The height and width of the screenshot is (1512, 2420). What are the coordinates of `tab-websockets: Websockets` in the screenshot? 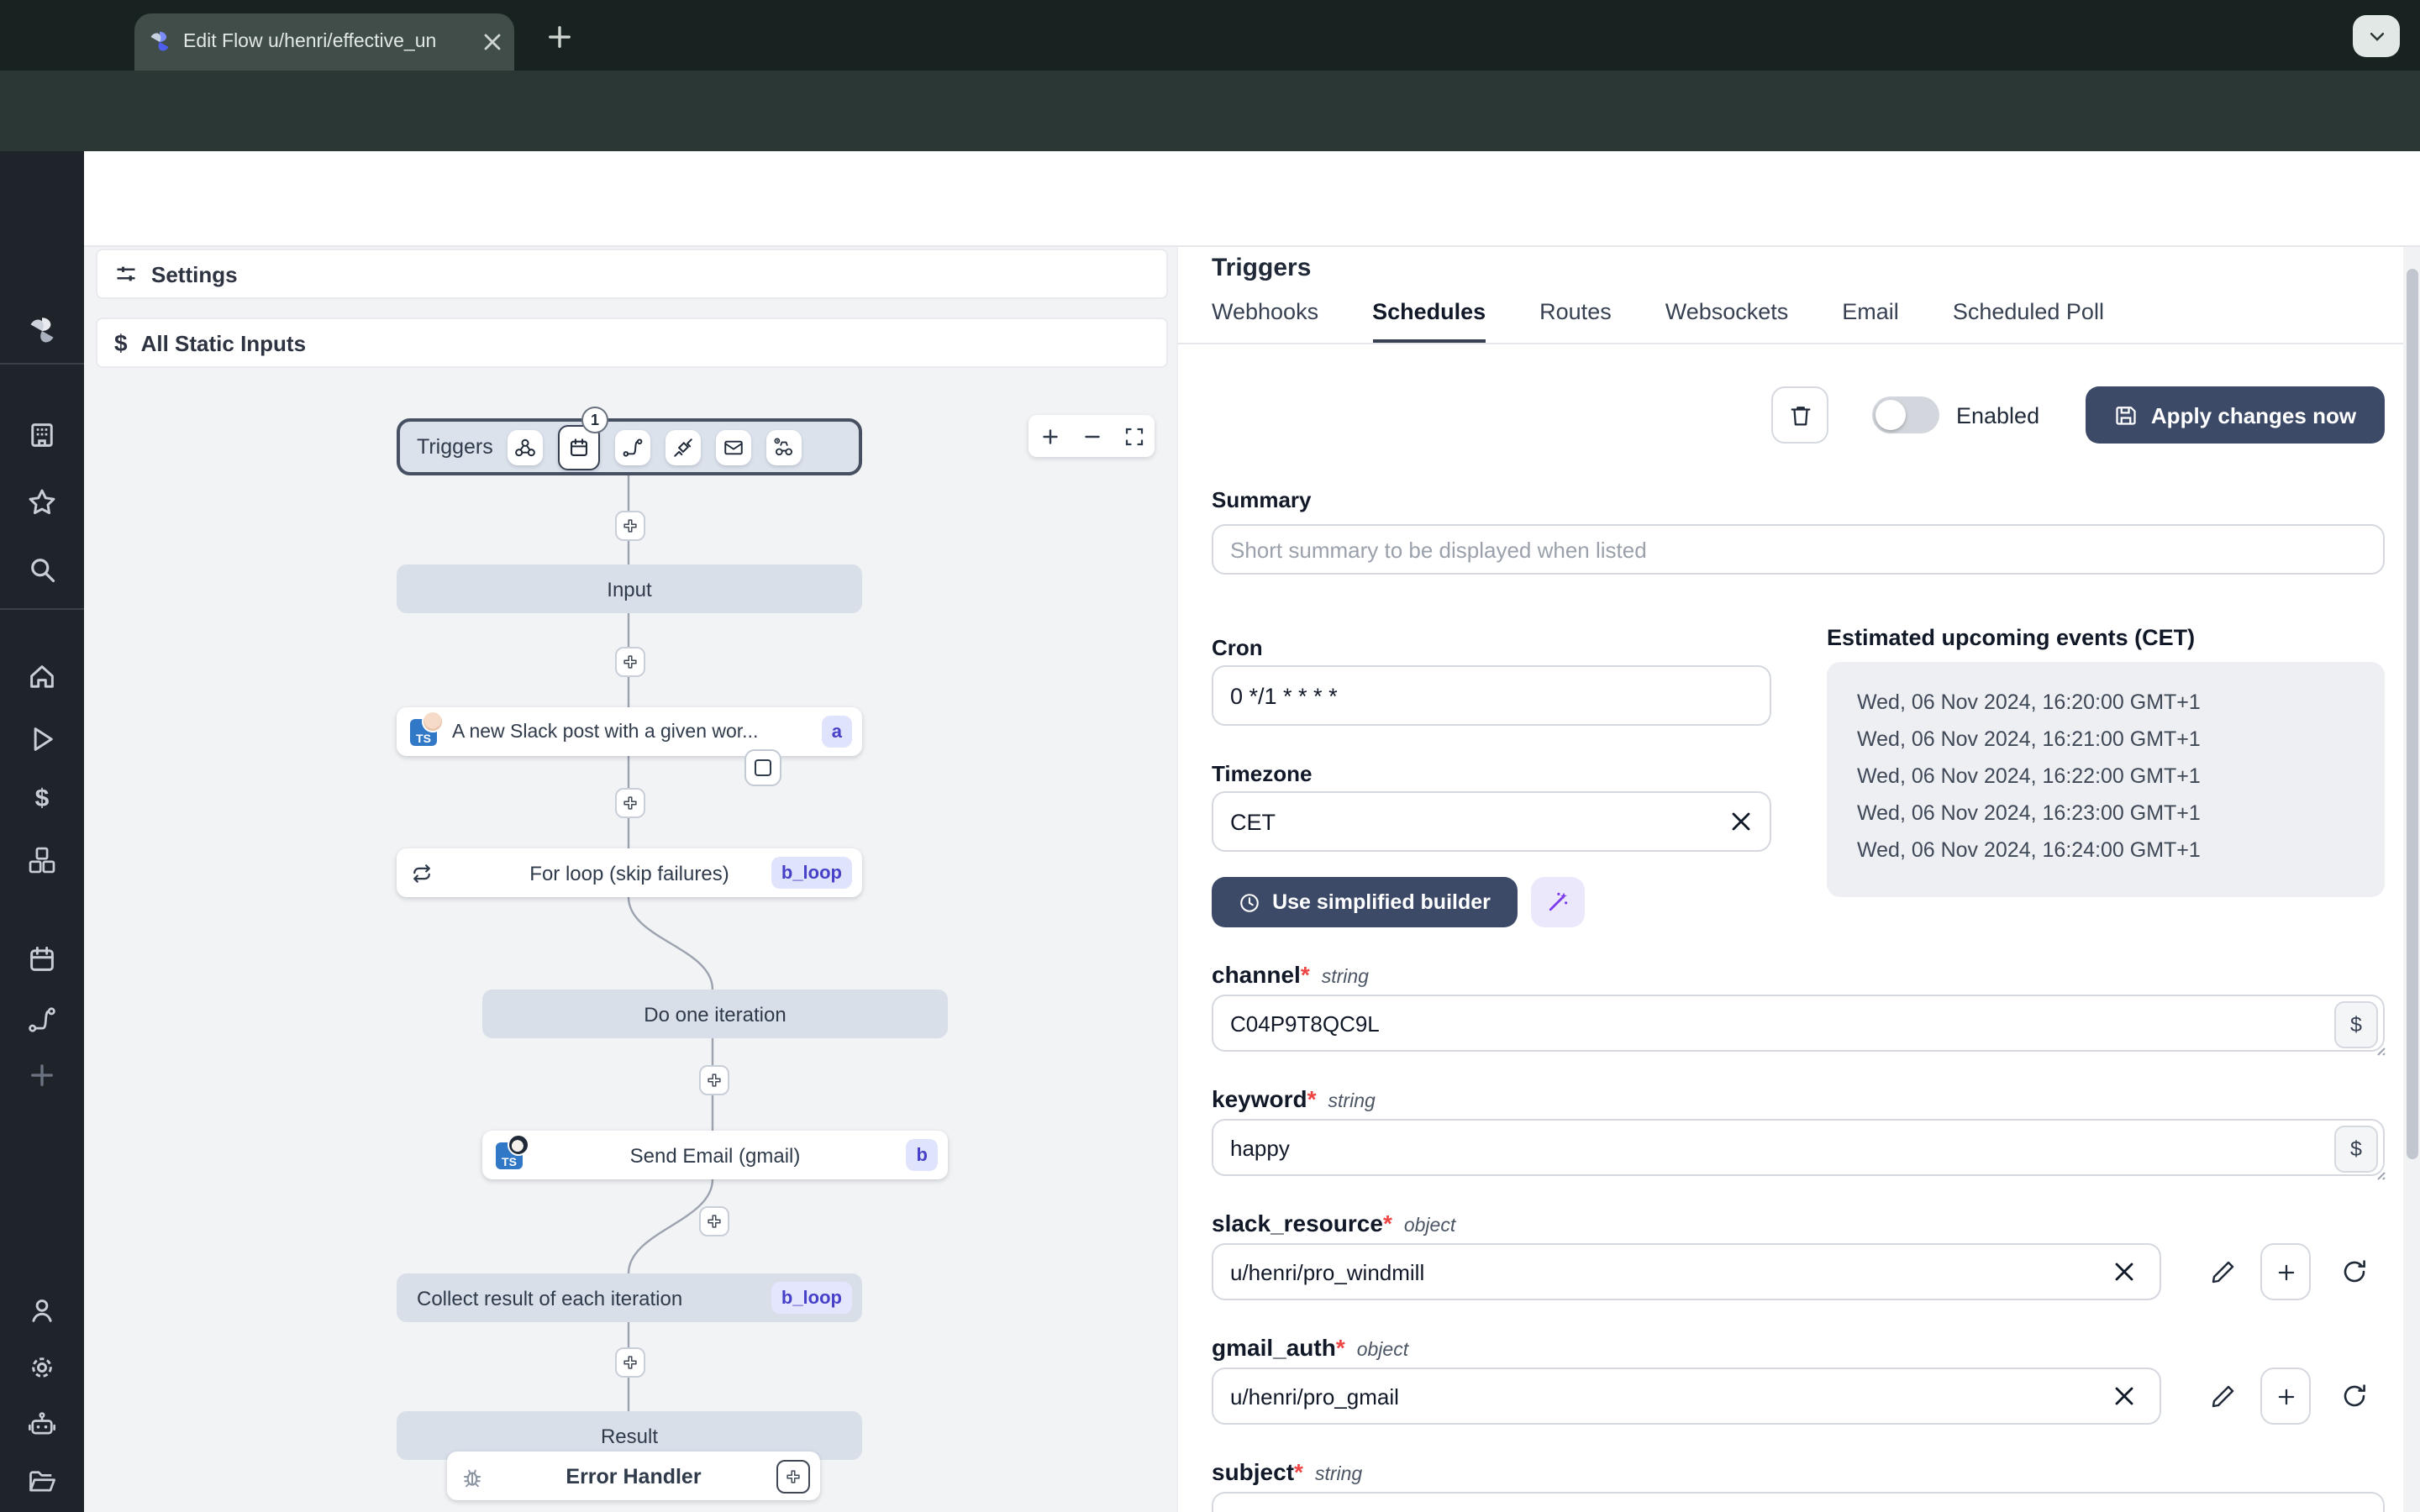 It's located at (1727, 321).